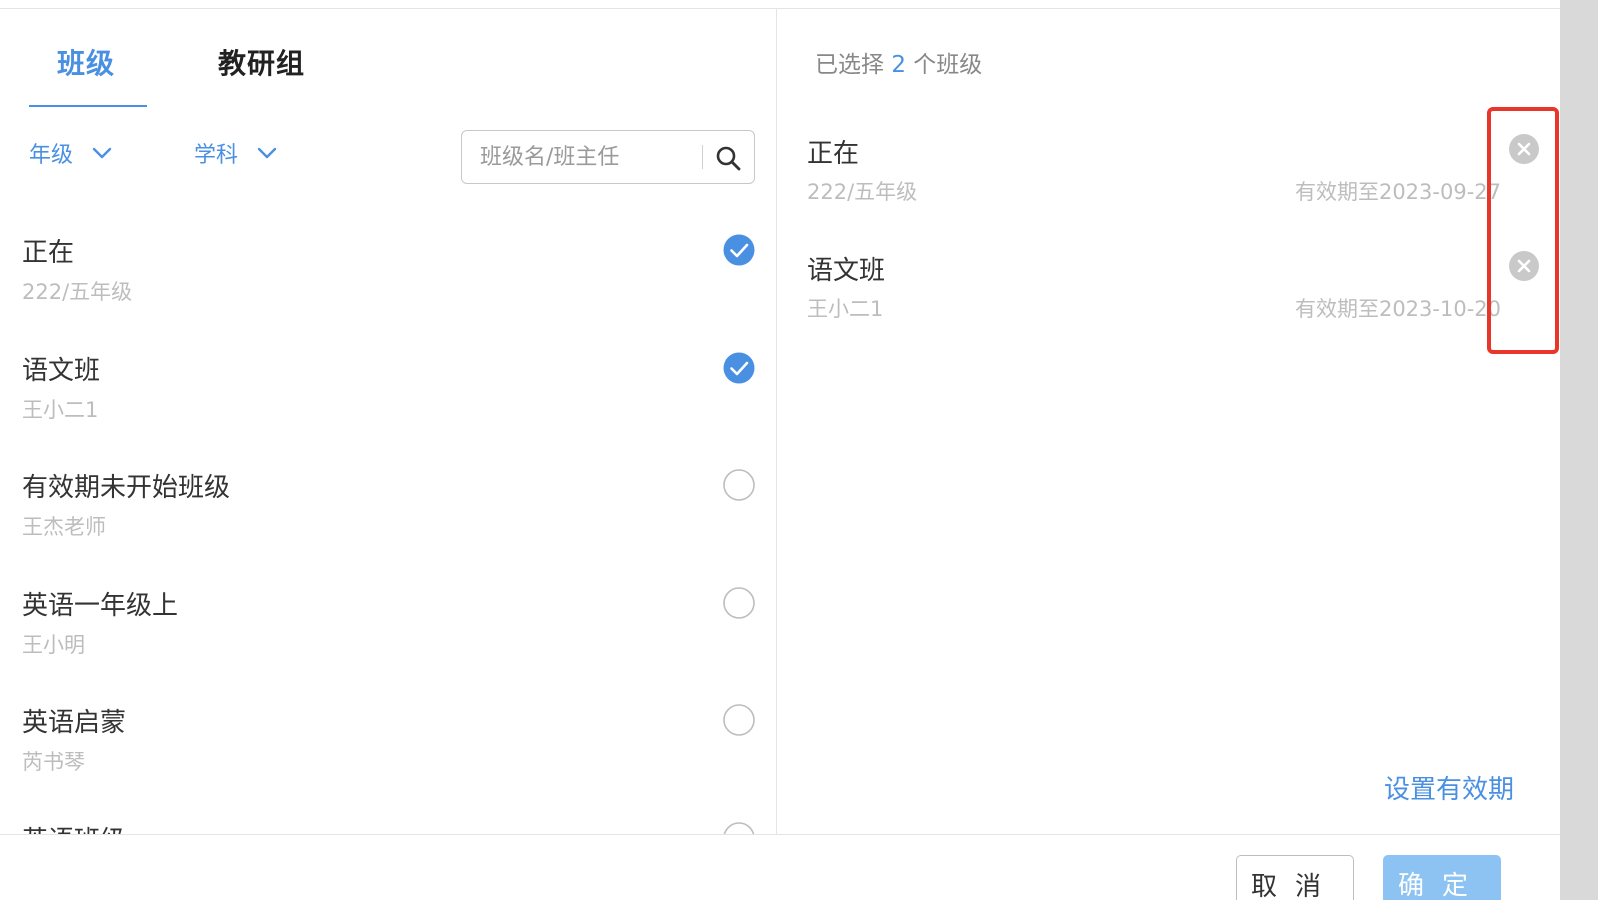 The height and width of the screenshot is (900, 1598). I want to click on class-list-item: 英语启蒙 芮书琴, so click(388, 761).